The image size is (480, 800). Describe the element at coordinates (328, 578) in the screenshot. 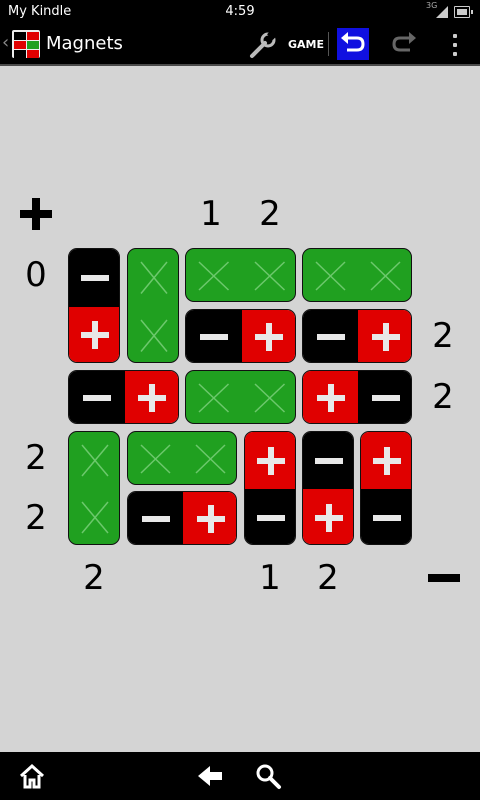

I see `bottom-minus-clue: 2` at that location.